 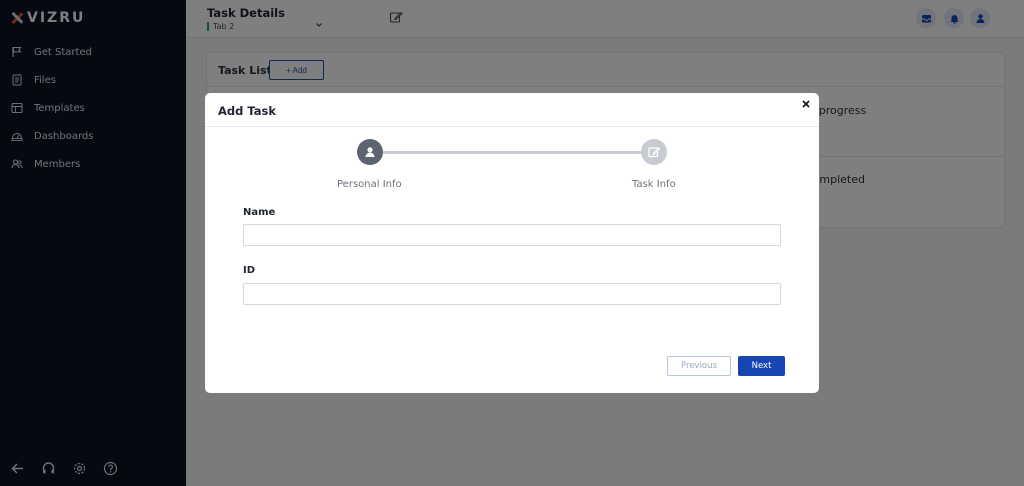 I want to click on stepper-line, so click(x=512, y=152).